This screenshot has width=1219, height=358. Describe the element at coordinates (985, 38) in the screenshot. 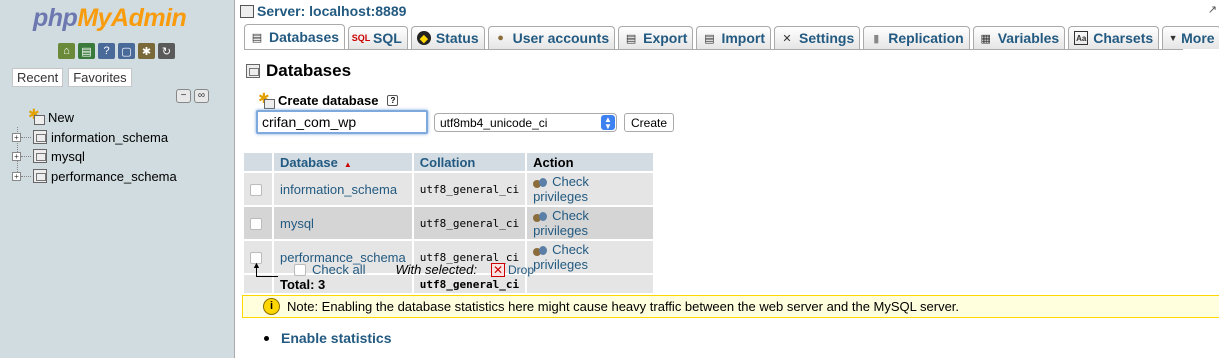

I see `variables-icon: ▦` at that location.